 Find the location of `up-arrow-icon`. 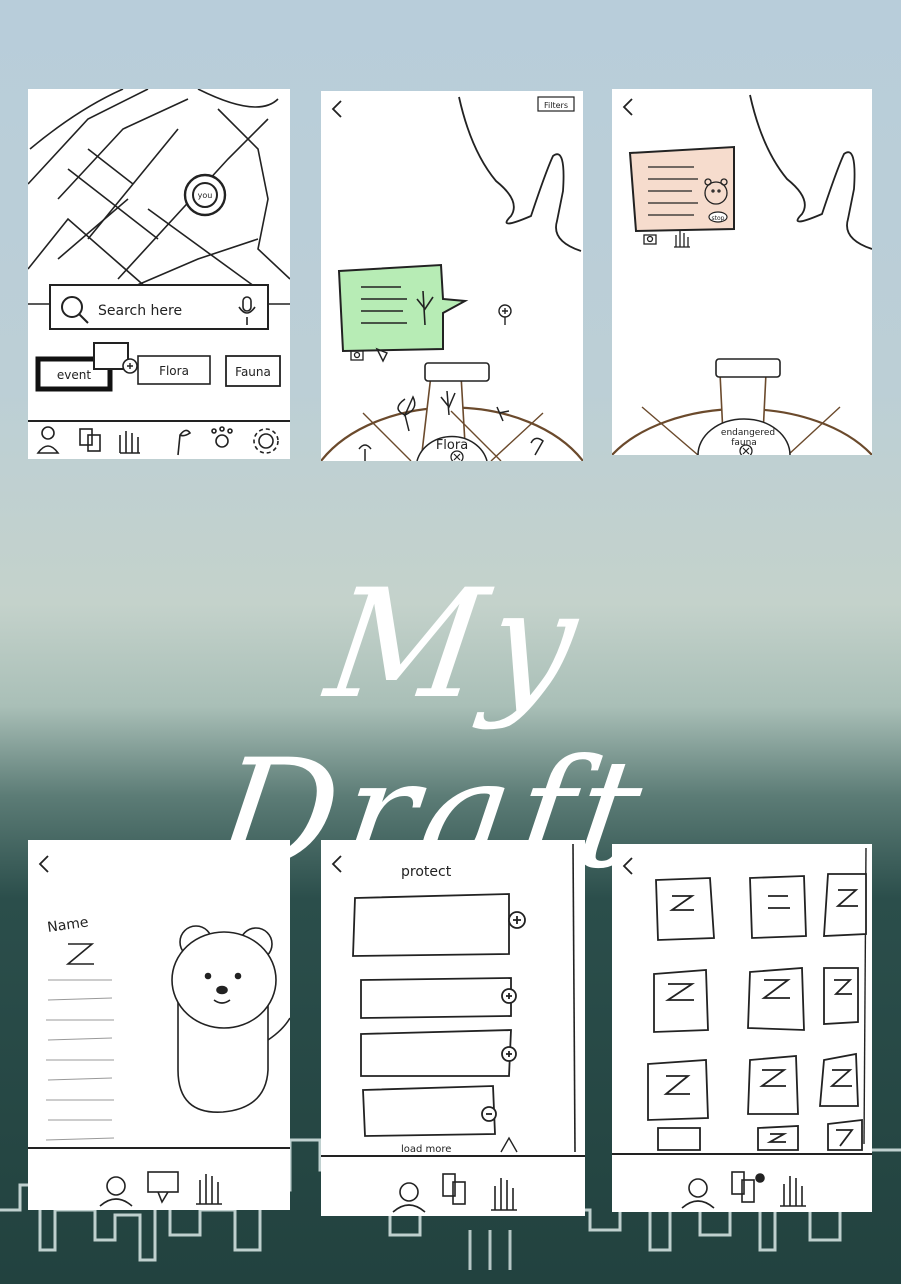

up-arrow-icon is located at coordinates (509, 1144).